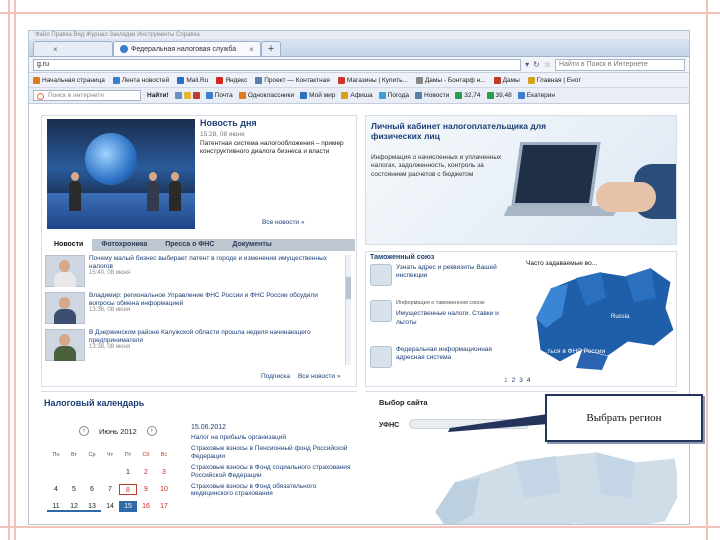 Image resolution: width=720 pixels, height=540 pixels. Describe the element at coordinates (84, 431) in the screenshot. I see `prev-month-icon: ‹` at that location.